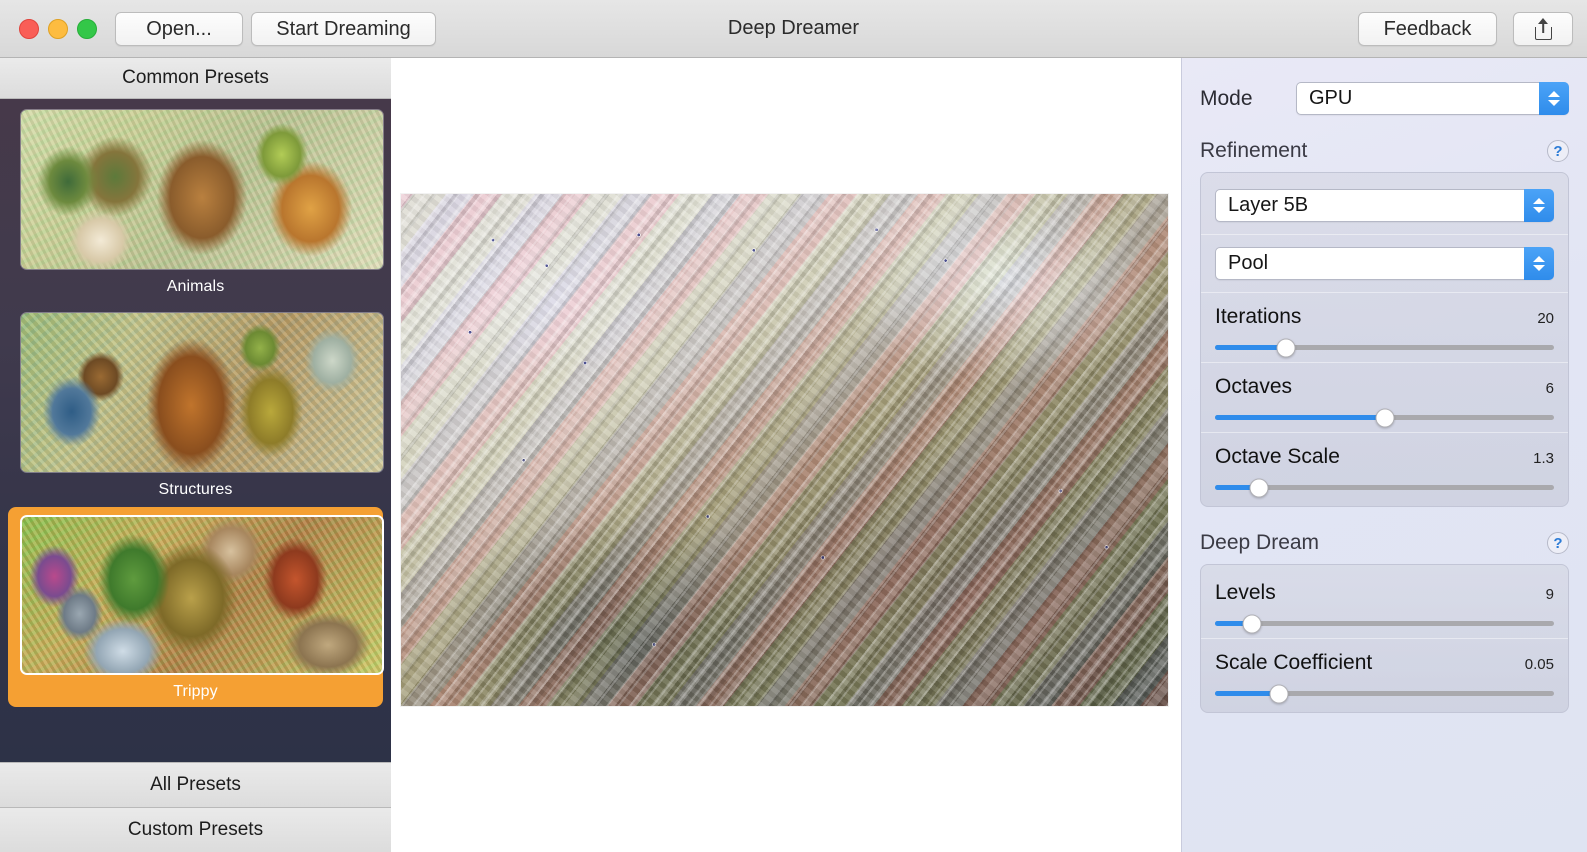  I want to click on custom-presets-button: Custom Presets, so click(195, 829).